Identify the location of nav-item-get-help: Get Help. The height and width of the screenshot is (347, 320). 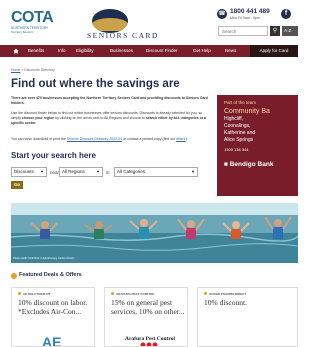
(202, 51).